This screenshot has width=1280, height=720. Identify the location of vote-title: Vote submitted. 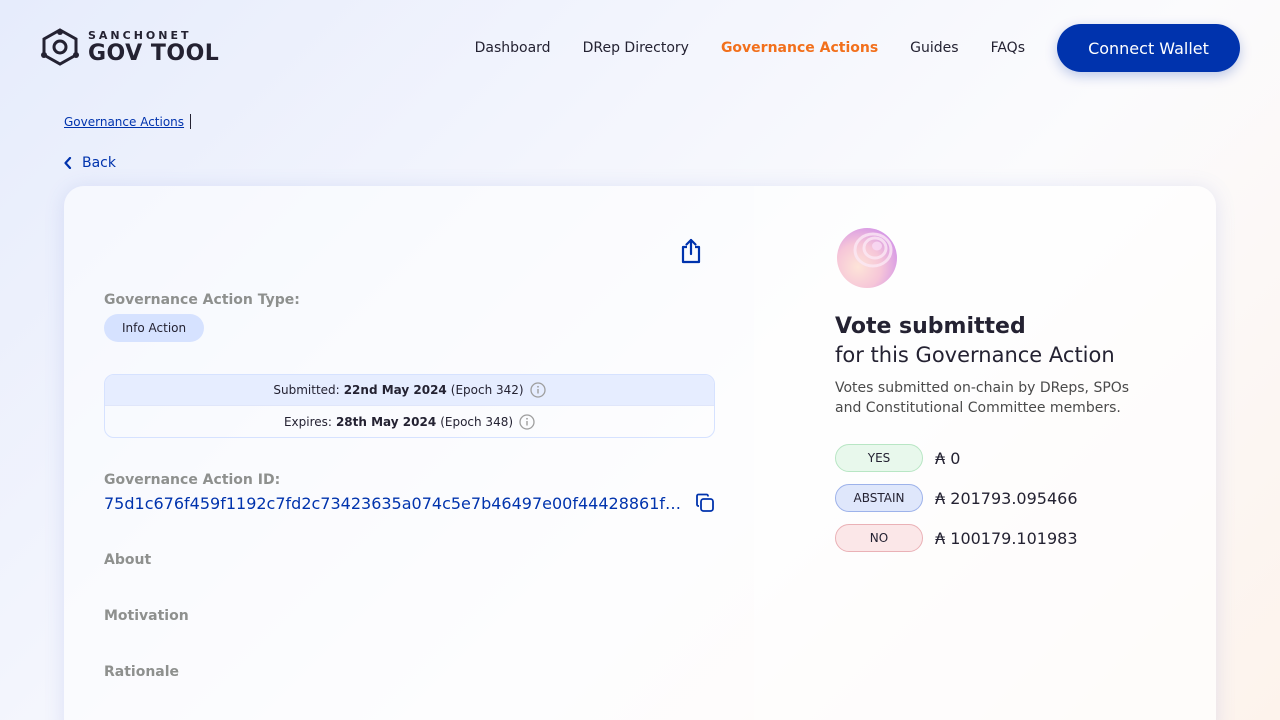
(930, 326).